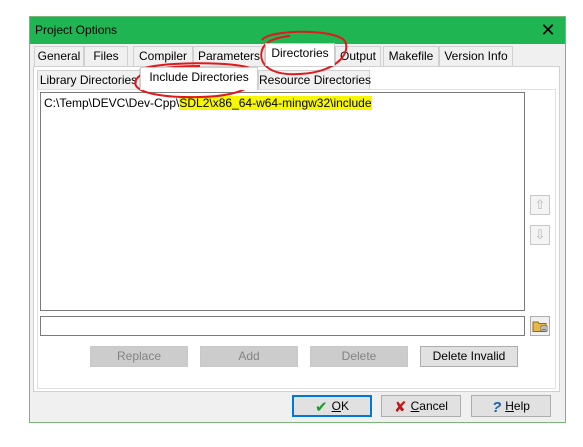 Image resolution: width=583 pixels, height=447 pixels. Describe the element at coordinates (497, 407) in the screenshot. I see `help-question-icon: ?` at that location.